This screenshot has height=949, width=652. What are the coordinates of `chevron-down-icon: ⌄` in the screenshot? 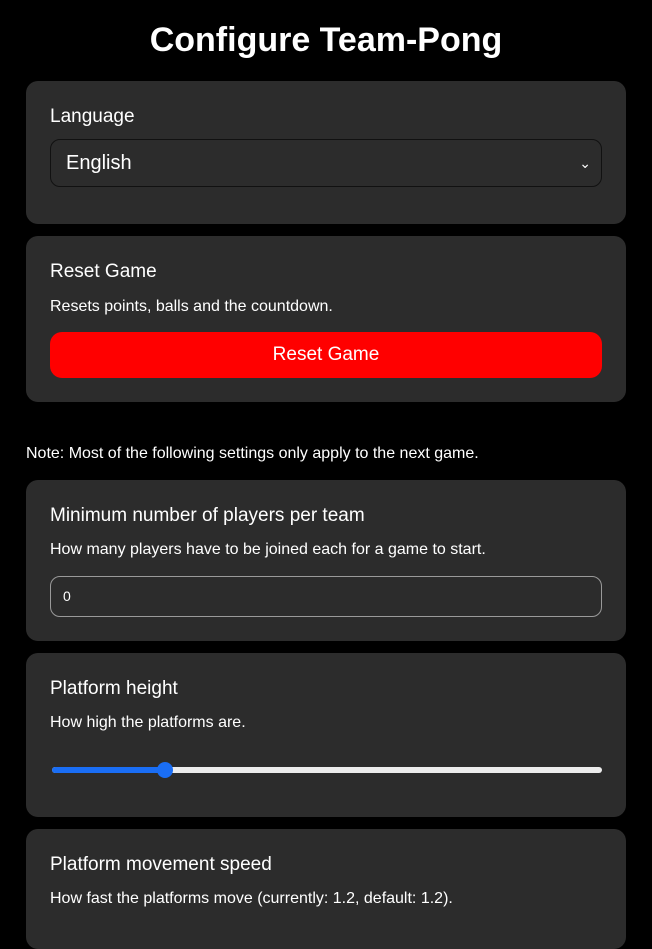 It's located at (585, 163).